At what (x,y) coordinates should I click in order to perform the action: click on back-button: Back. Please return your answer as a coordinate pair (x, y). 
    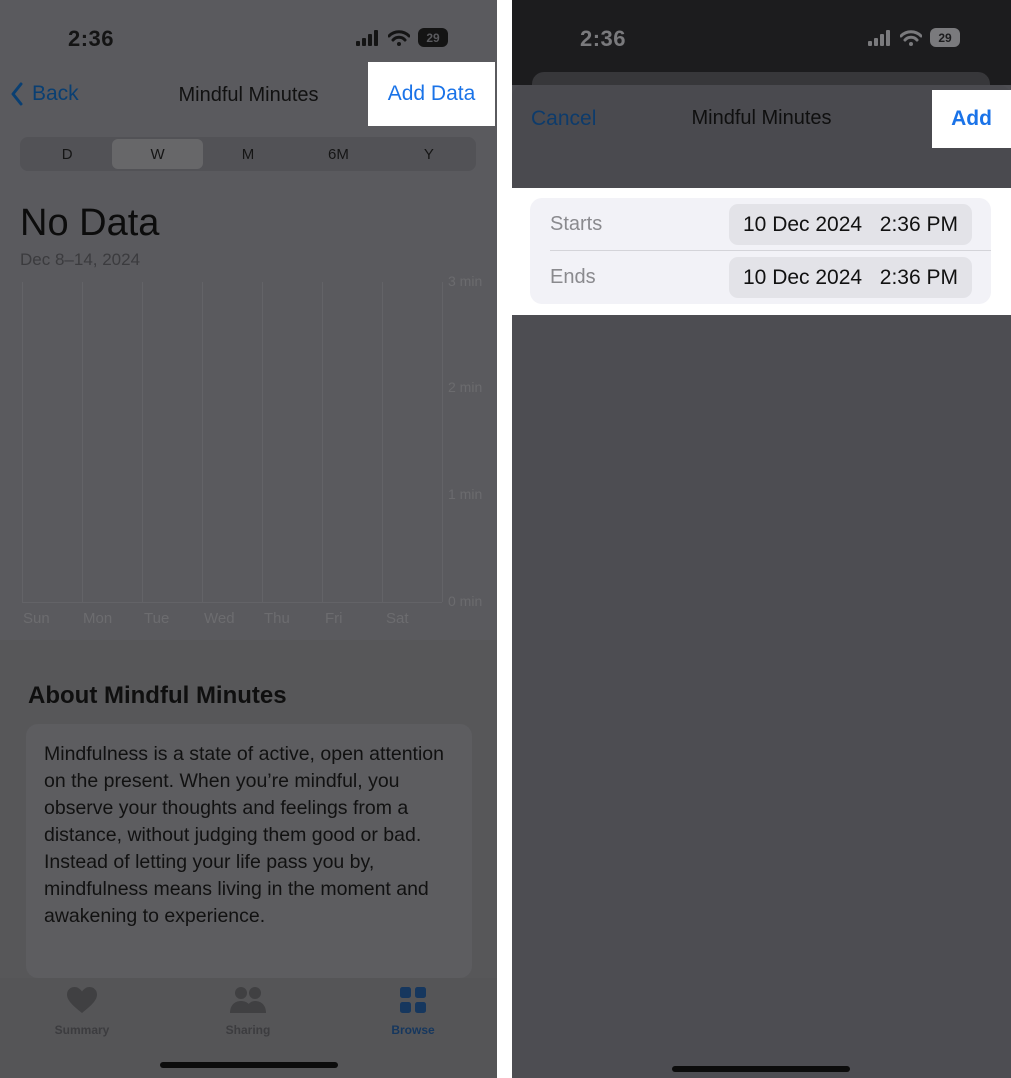
    Looking at the image, I should click on (44, 94).